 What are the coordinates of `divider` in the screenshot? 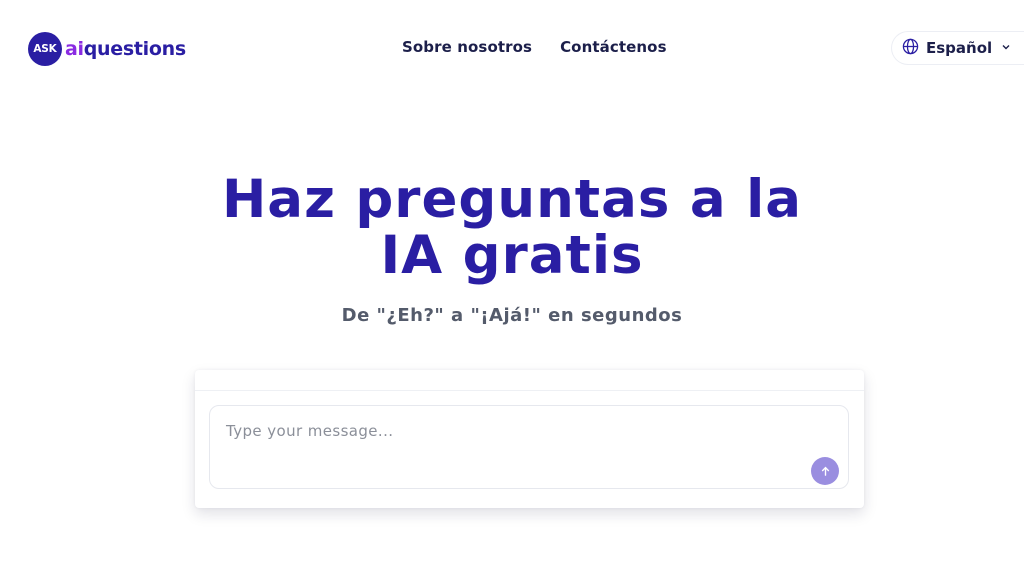 It's located at (529, 390).